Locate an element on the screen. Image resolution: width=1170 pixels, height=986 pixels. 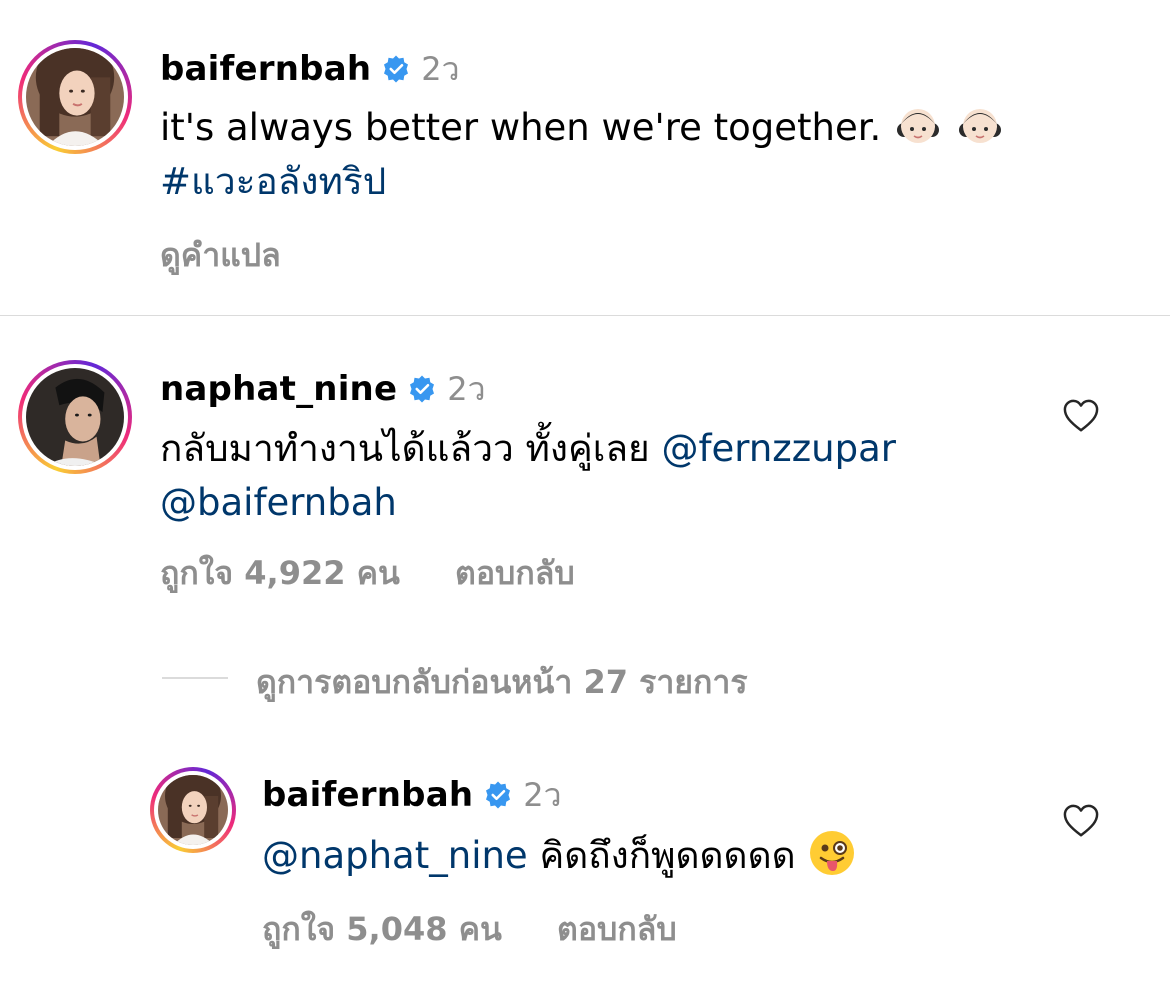
reply1-text: คิดถึงก็พูดดดดด is located at coordinates (667, 855).